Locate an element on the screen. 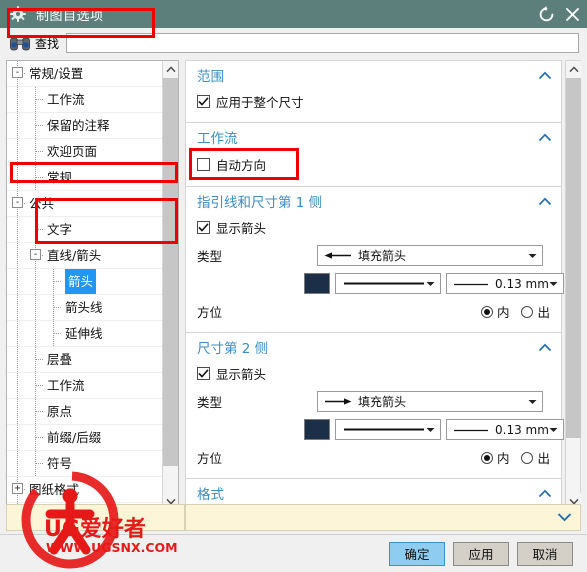  gear-icon is located at coordinates (18, 14).